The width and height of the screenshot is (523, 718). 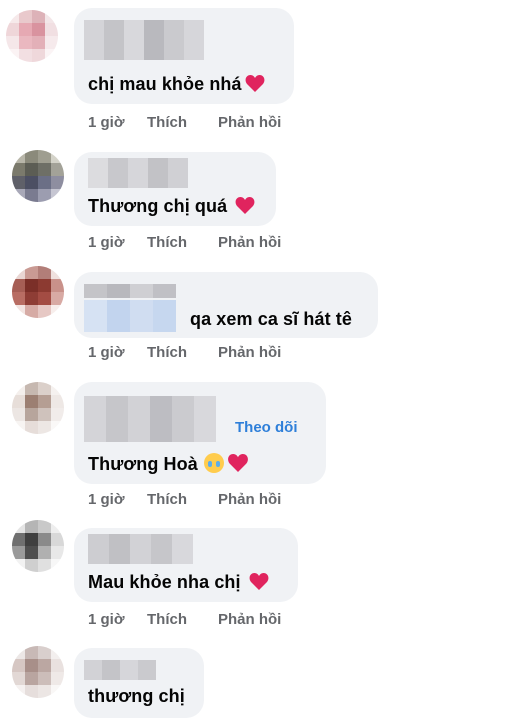 I want to click on comment-text: Mau khỏe nha chị, so click(x=178, y=582).